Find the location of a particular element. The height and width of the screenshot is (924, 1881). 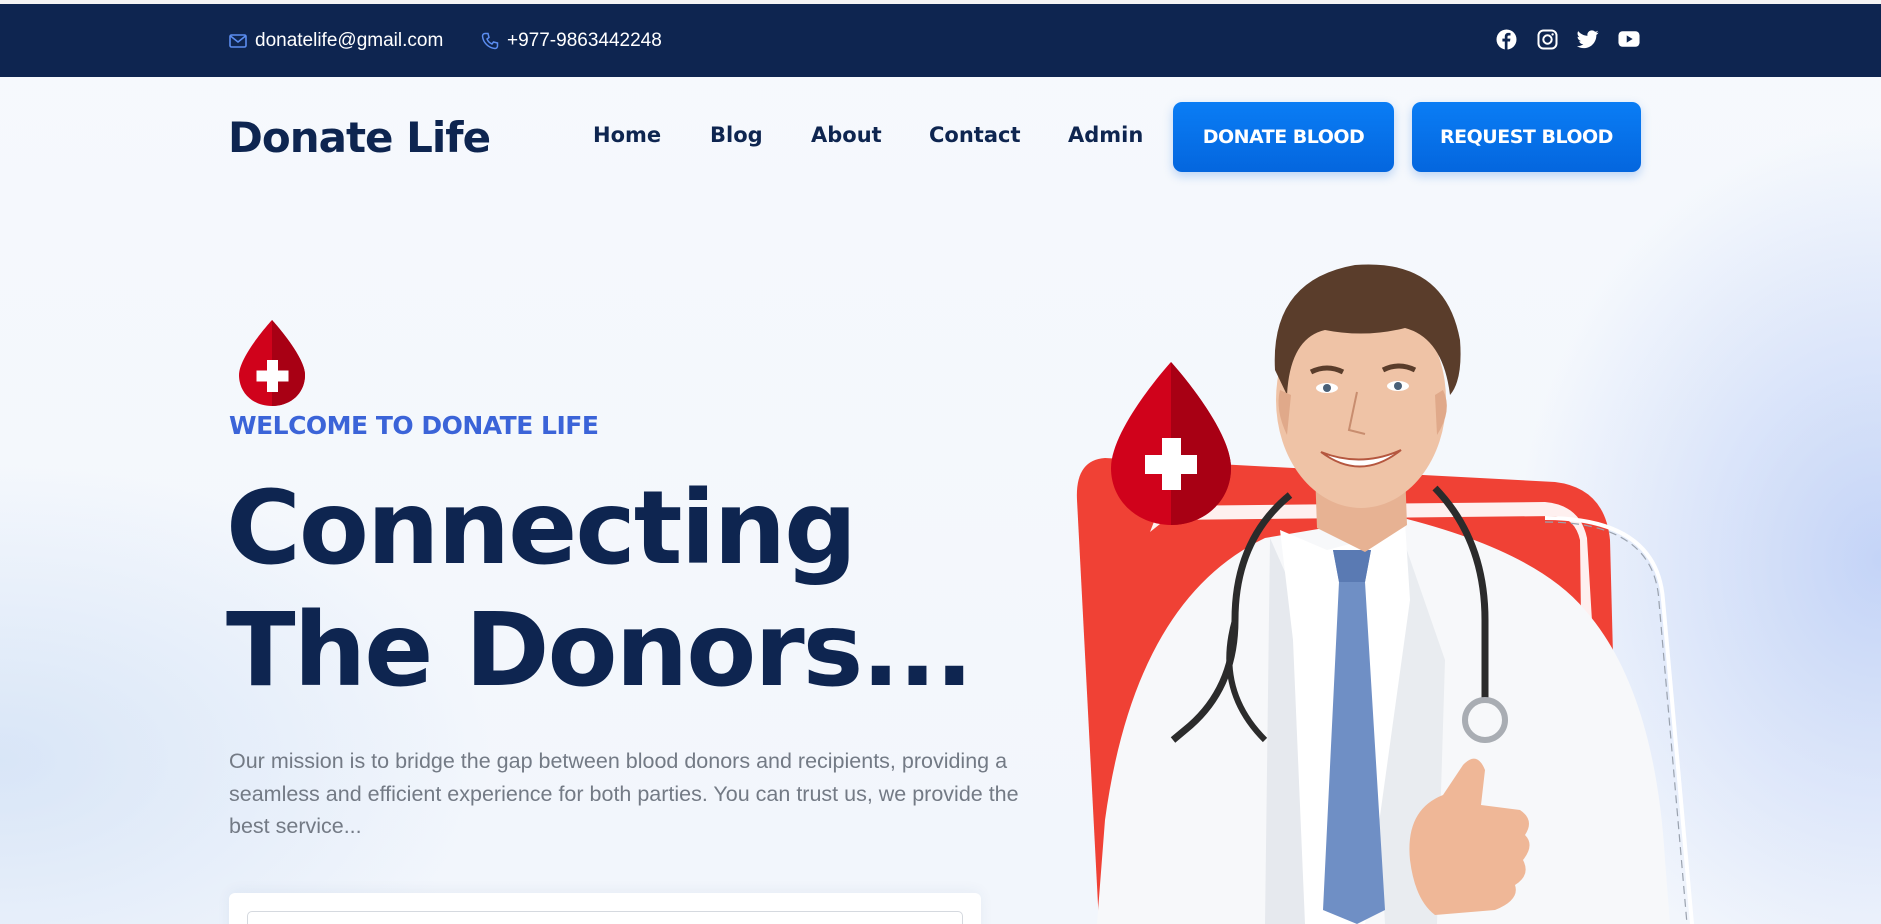

top-contact-bar: donatelife@gmail.com +977-9863442248 is located at coordinates (940, 40).